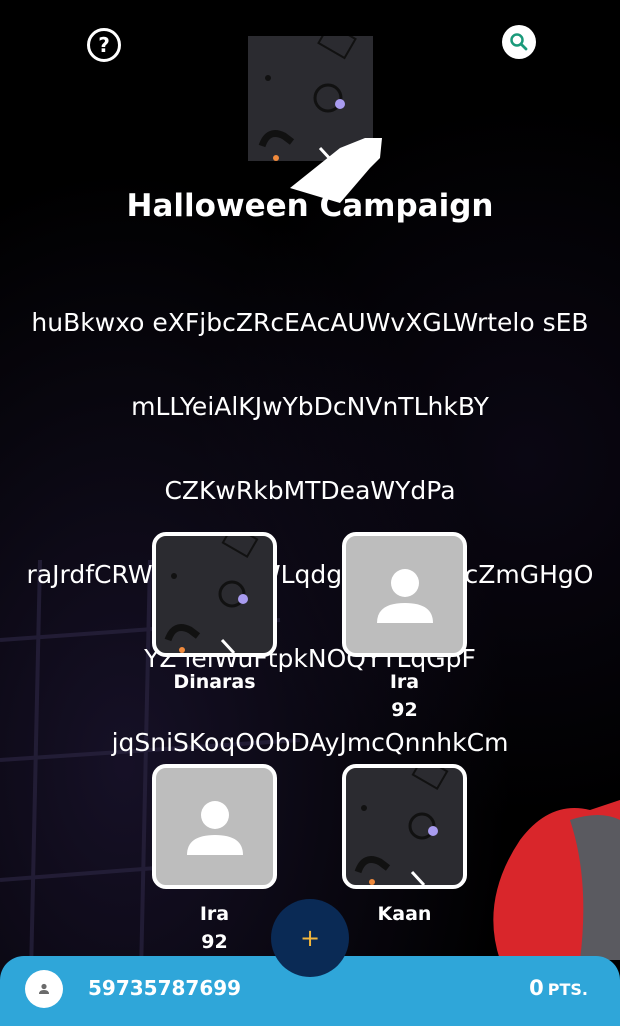  Describe the element at coordinates (310, 490) in the screenshot. I see `description-line: CZKwRkbMTDeaWYdPa` at that location.